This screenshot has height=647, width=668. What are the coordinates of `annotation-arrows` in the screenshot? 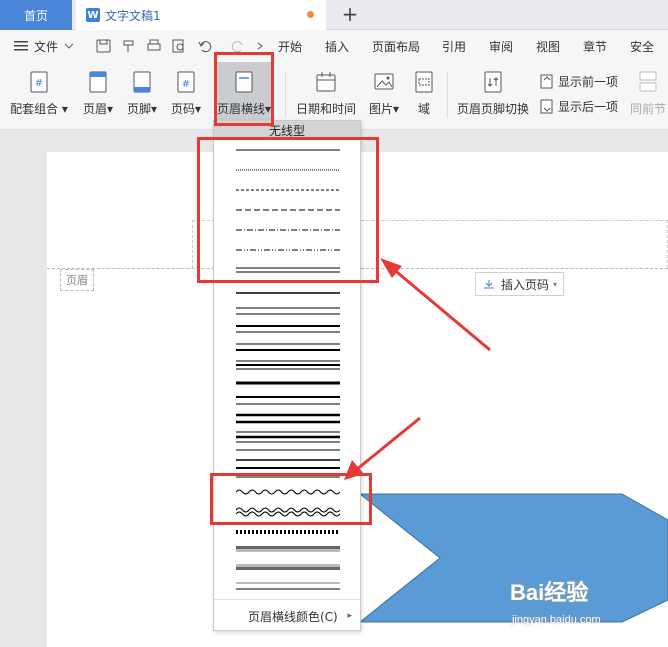 It's located at (417, 369).